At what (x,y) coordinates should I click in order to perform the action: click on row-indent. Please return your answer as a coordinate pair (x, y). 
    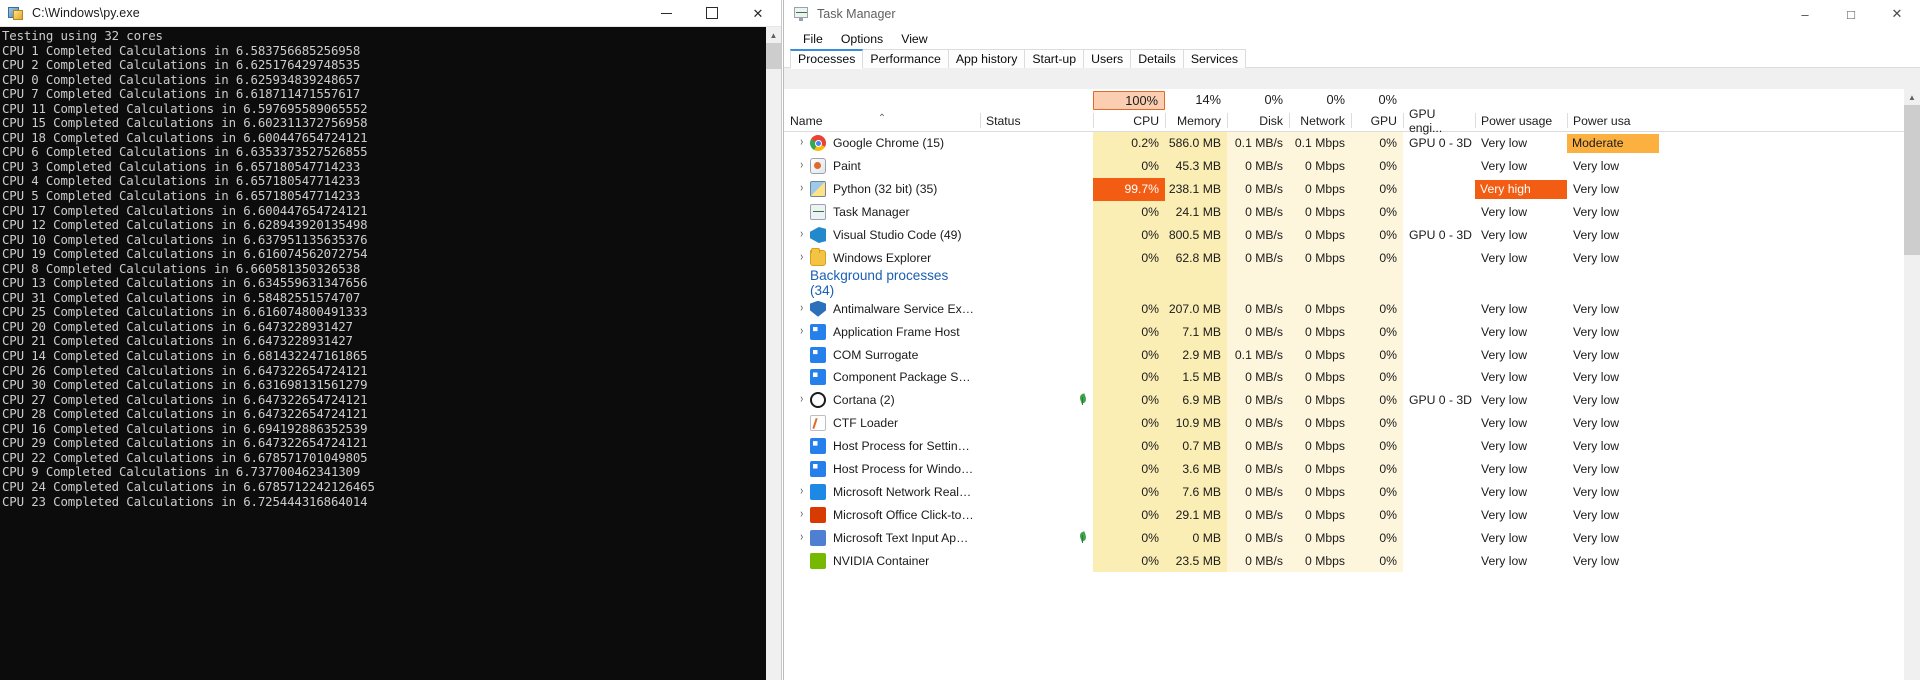
    Looking at the image, I should click on (801, 354).